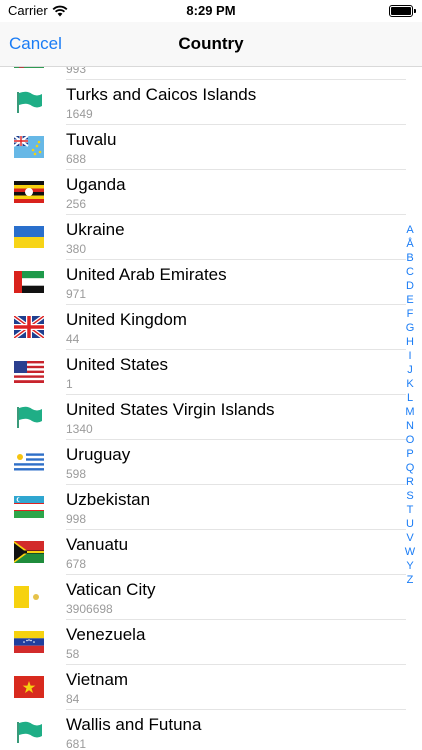  I want to click on country-code: 681, so click(76, 743).